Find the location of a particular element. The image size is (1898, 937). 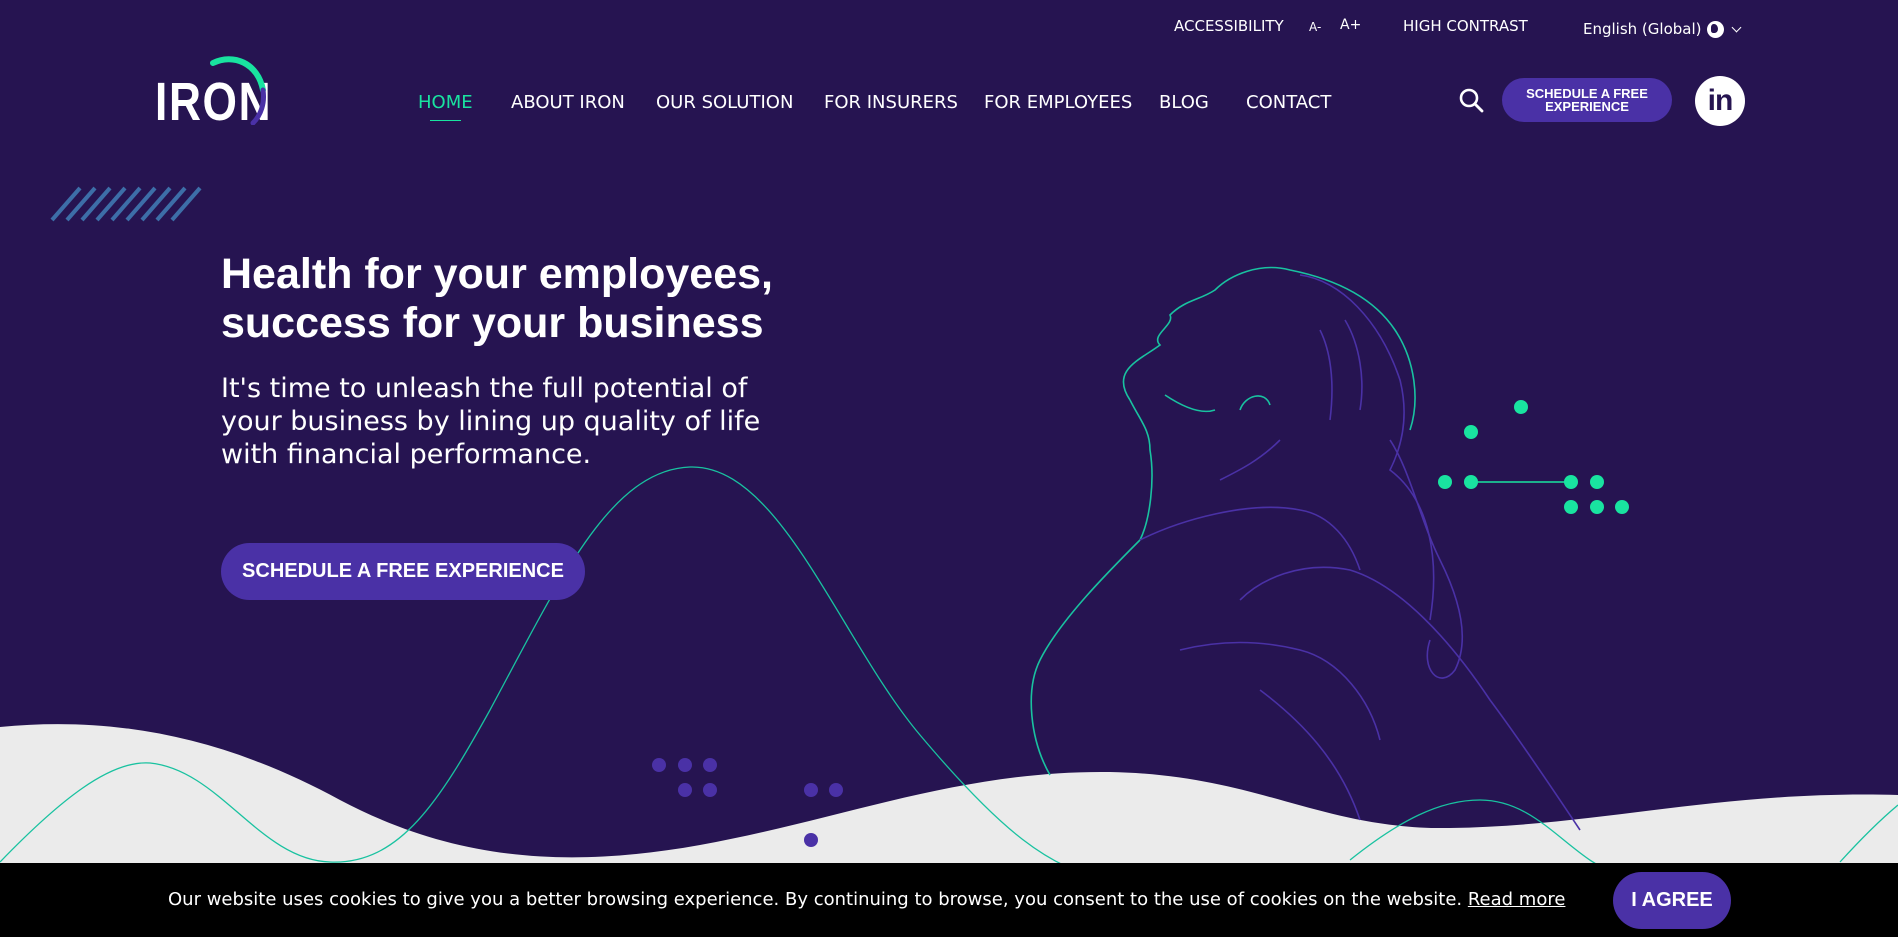

nav-about-iron: ABOUT IRON is located at coordinates (568, 102).